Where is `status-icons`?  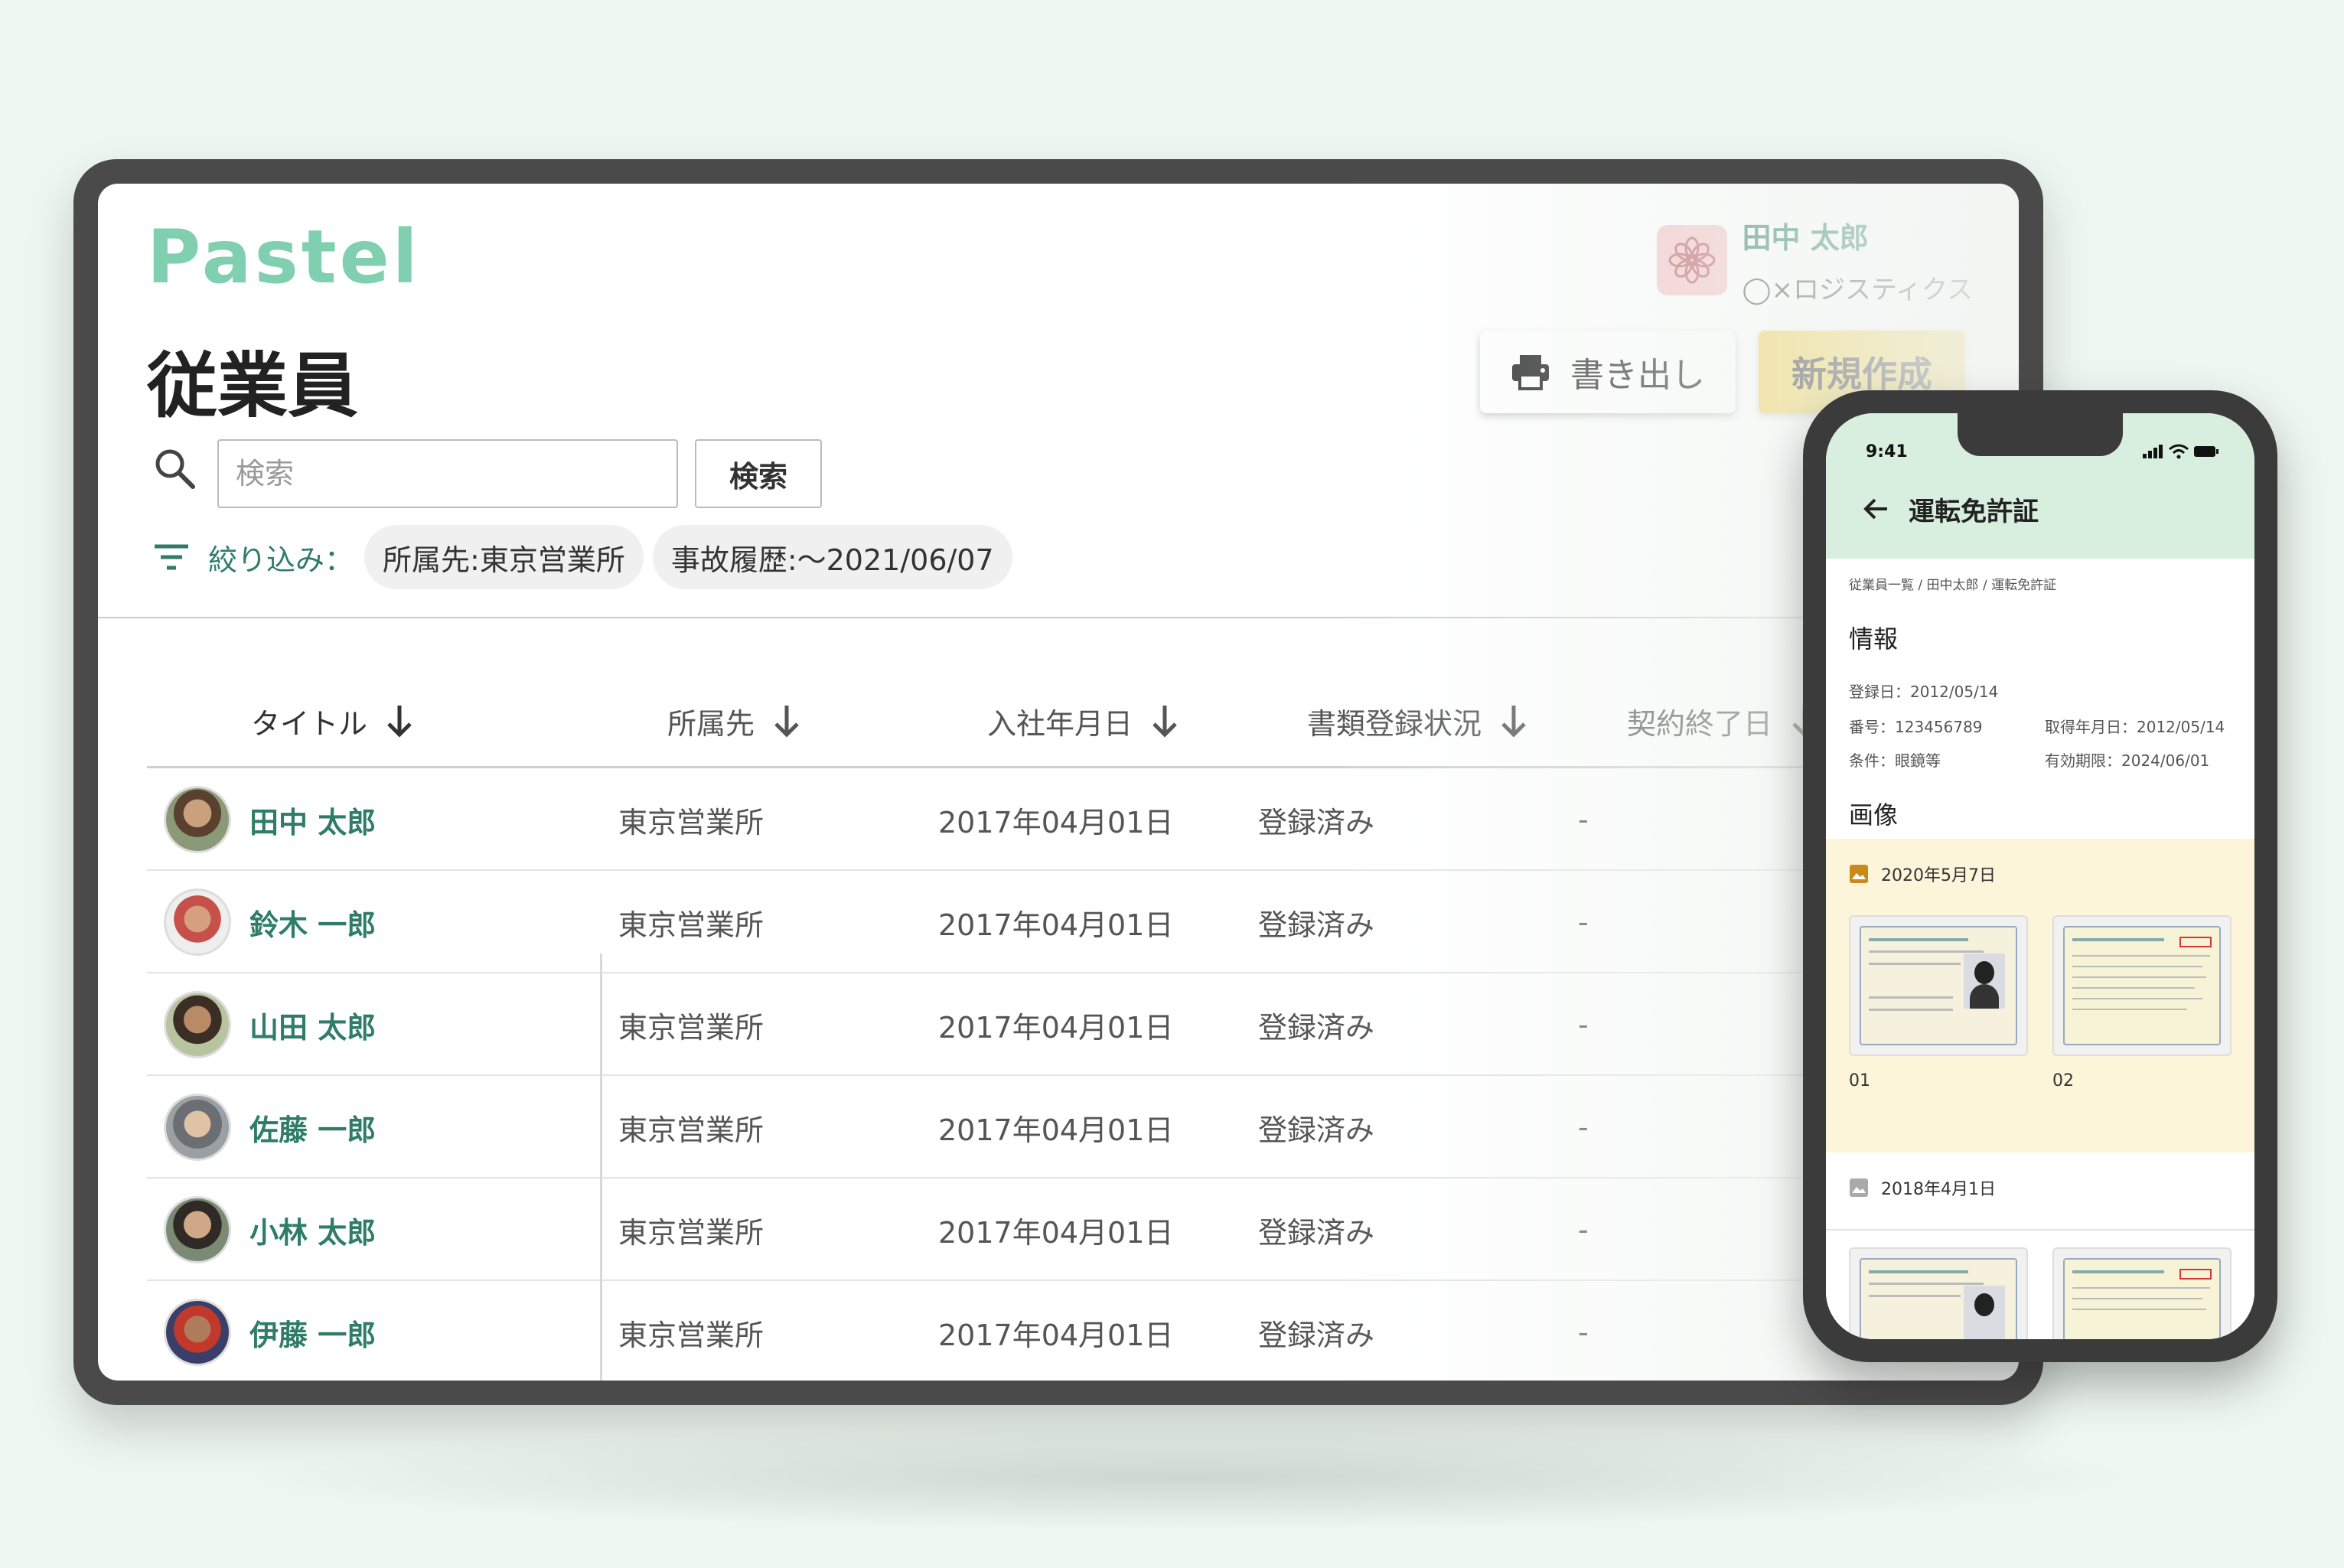
status-icons is located at coordinates (2181, 451).